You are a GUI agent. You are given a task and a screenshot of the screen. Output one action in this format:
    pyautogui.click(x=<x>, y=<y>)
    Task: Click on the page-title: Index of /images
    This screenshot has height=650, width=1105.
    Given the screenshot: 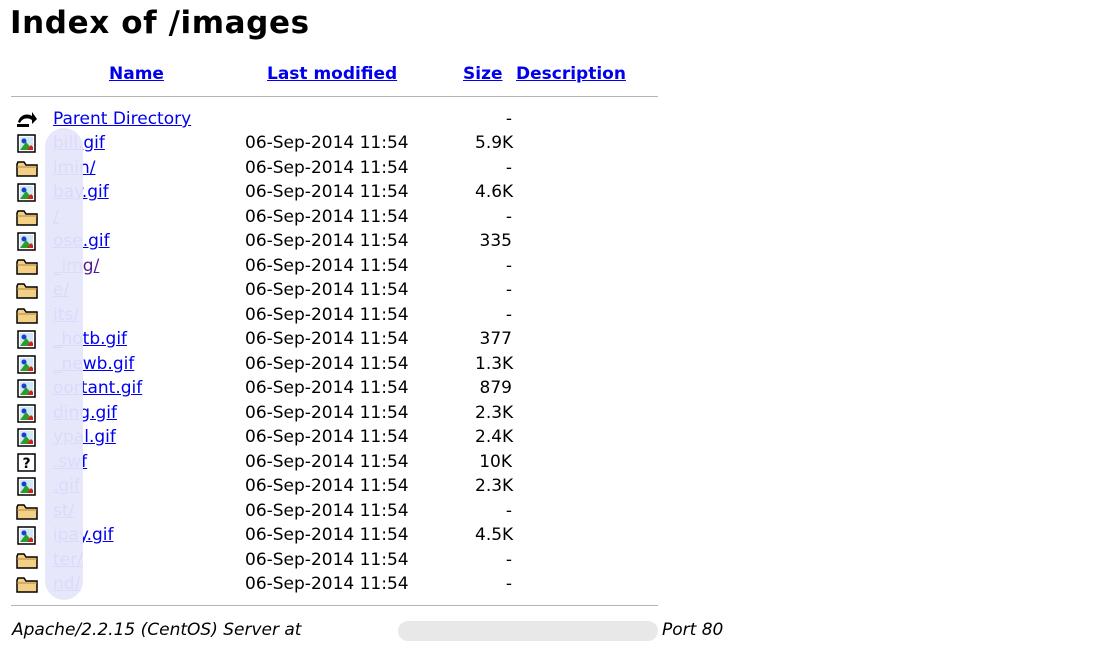 What is the action you would take?
    pyautogui.click(x=160, y=23)
    